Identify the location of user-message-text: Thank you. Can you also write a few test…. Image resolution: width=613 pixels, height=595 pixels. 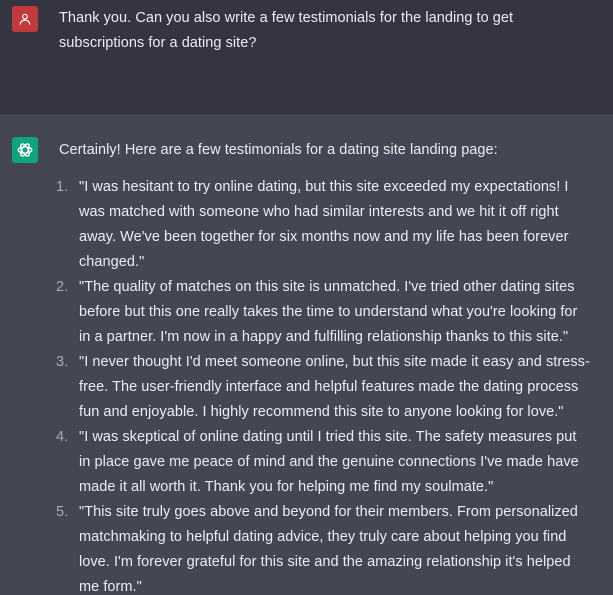
(286, 30).